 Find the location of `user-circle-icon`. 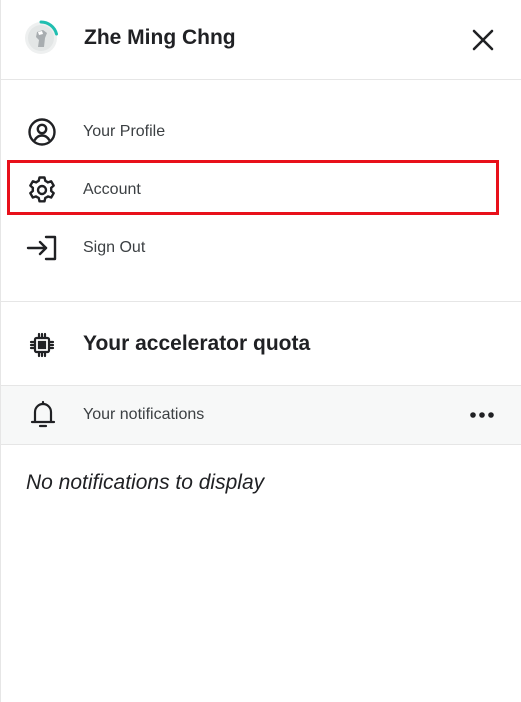

user-circle-icon is located at coordinates (42, 132).